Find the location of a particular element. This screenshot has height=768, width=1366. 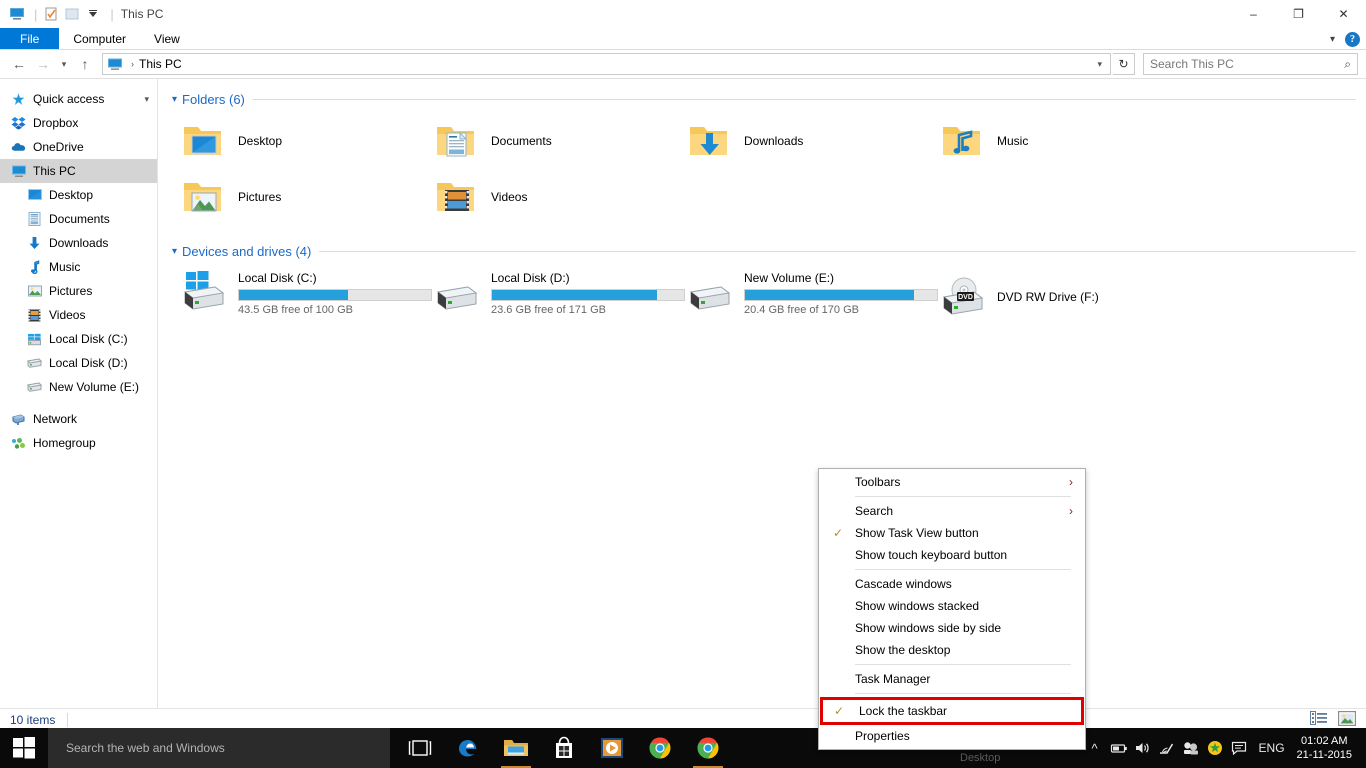

sidebar-item-videos: Videos is located at coordinates (78, 315).